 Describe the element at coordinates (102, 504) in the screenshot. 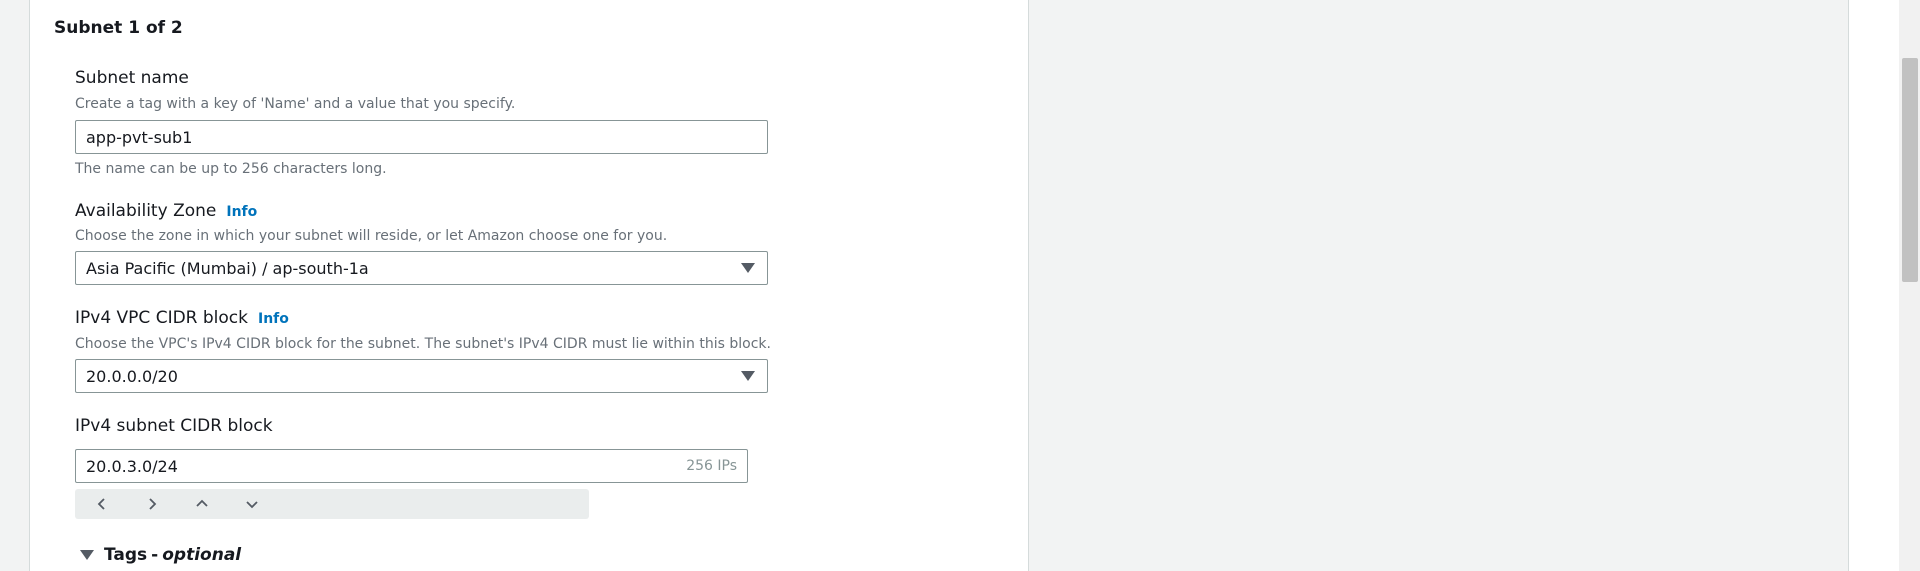

I see `chevron-left-icon` at that location.